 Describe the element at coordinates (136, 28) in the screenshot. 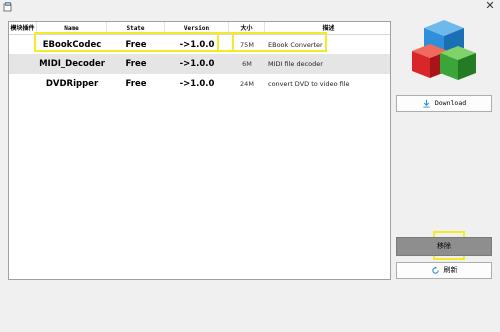

I see `column-header-state: State` at that location.